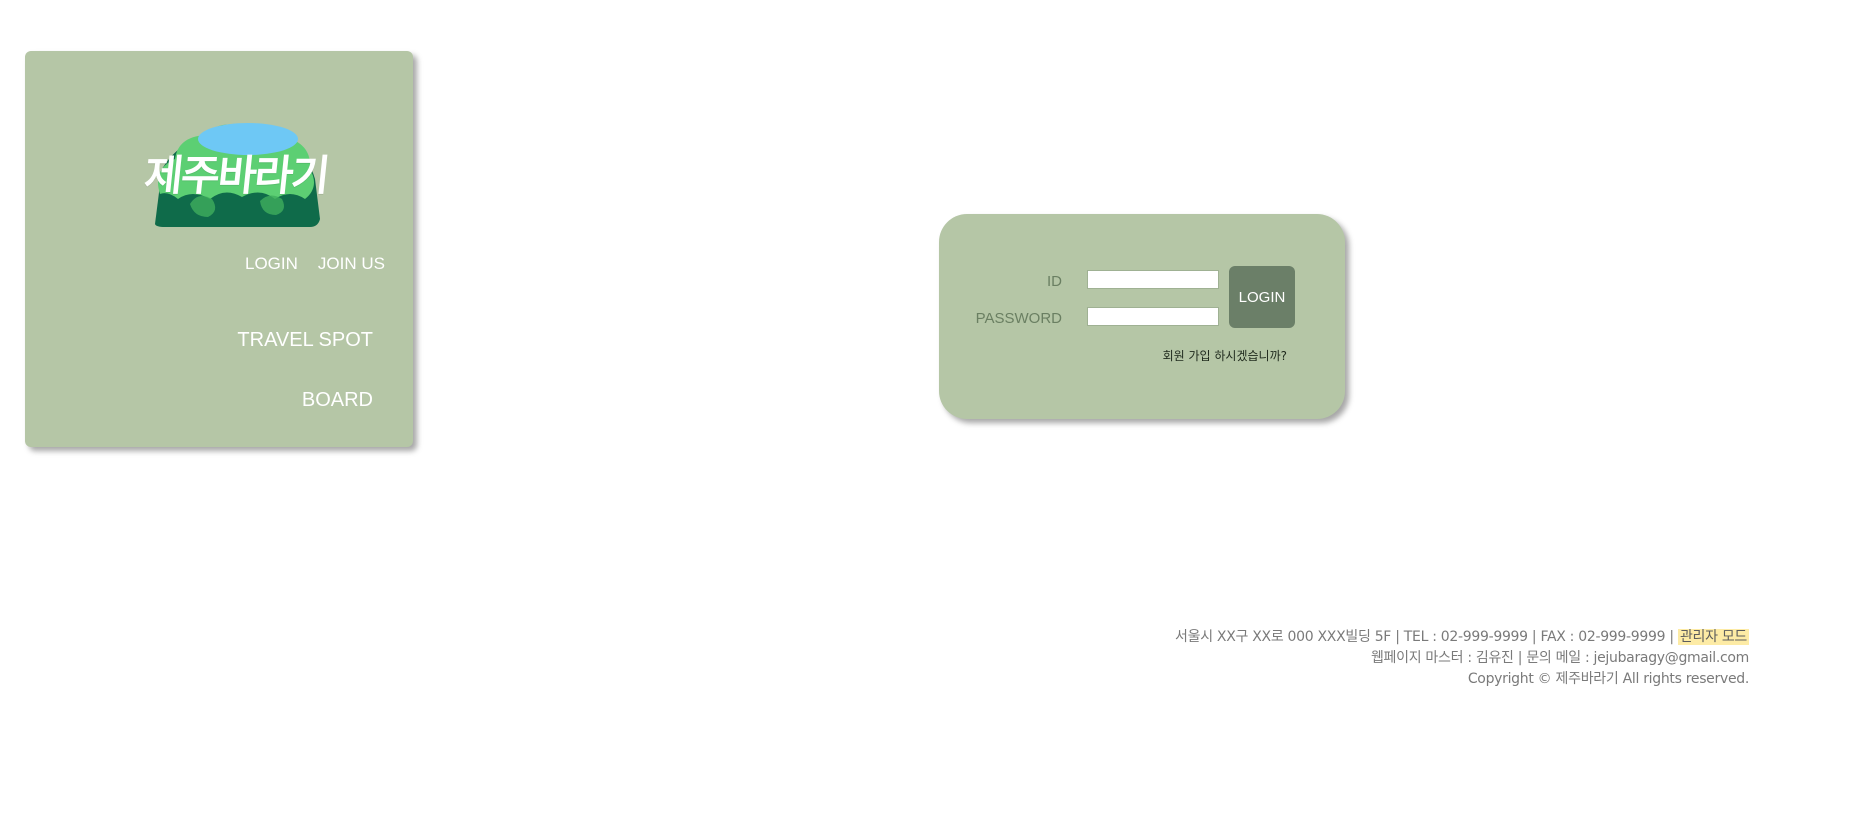  What do you see at coordinates (1262, 297) in the screenshot?
I see `login-button: LOGIN` at bounding box center [1262, 297].